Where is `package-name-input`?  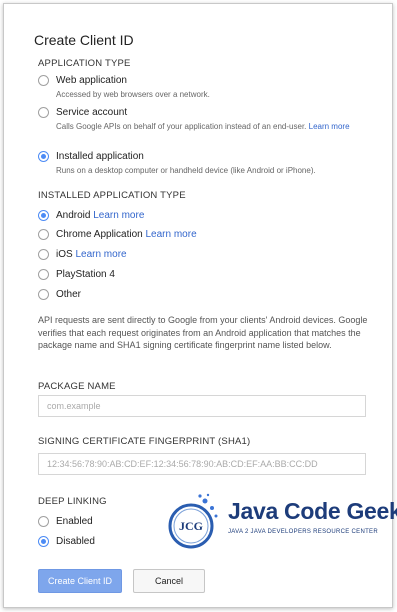 package-name-input is located at coordinates (202, 406).